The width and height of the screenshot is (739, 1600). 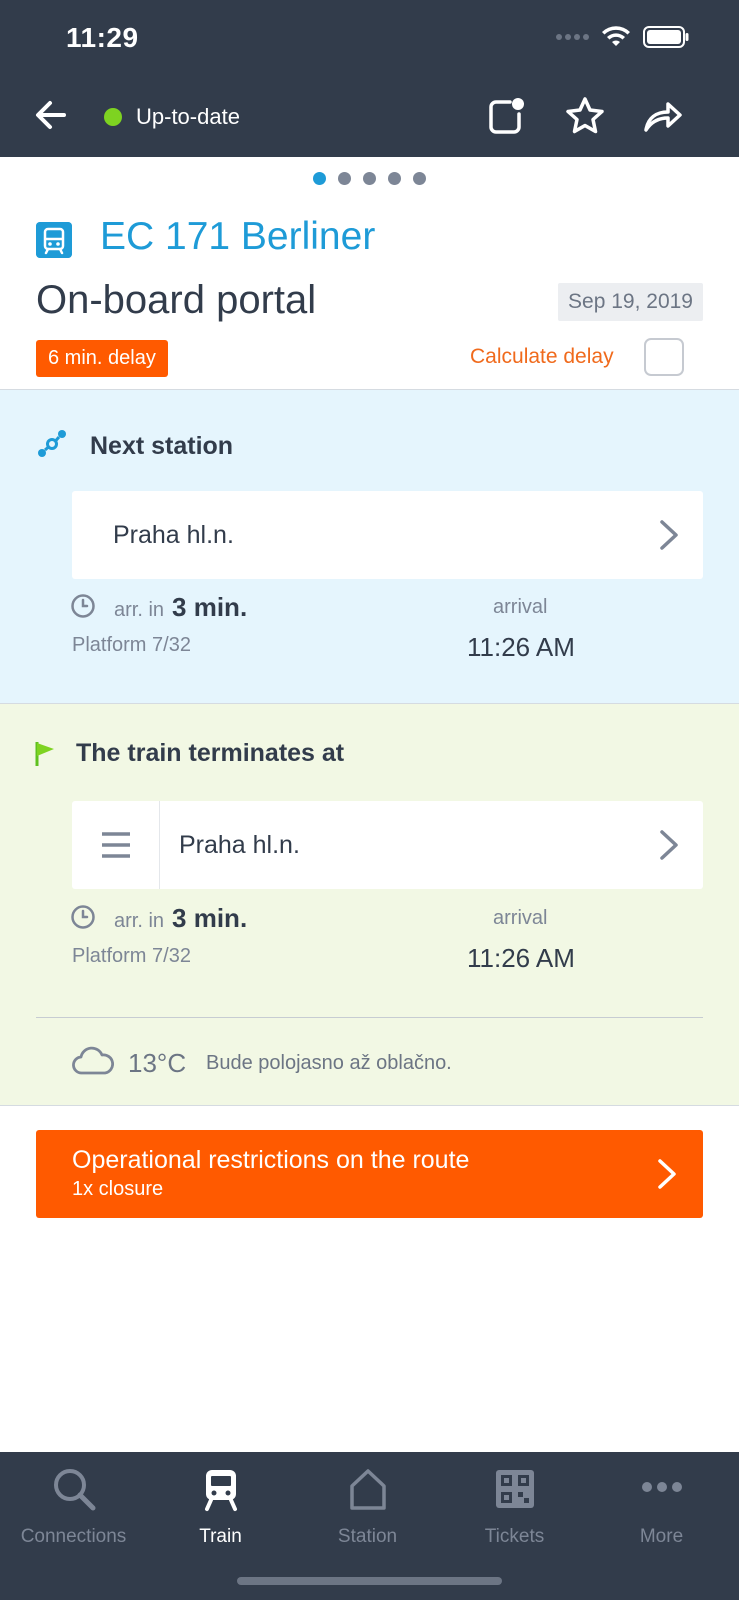 I want to click on terminus-station-card: Praha hl.n., so click(x=387, y=845).